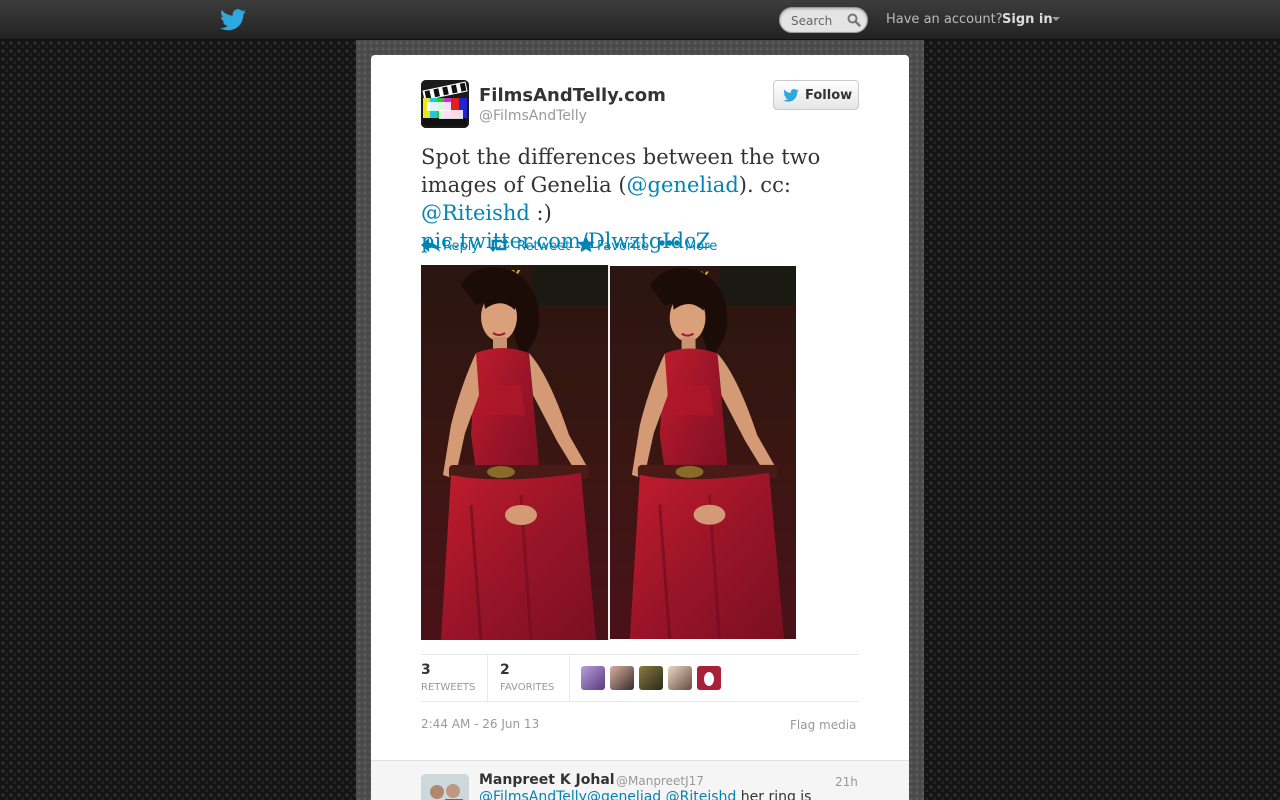  What do you see at coordinates (701, 246) in the screenshot?
I see `more-label: More` at bounding box center [701, 246].